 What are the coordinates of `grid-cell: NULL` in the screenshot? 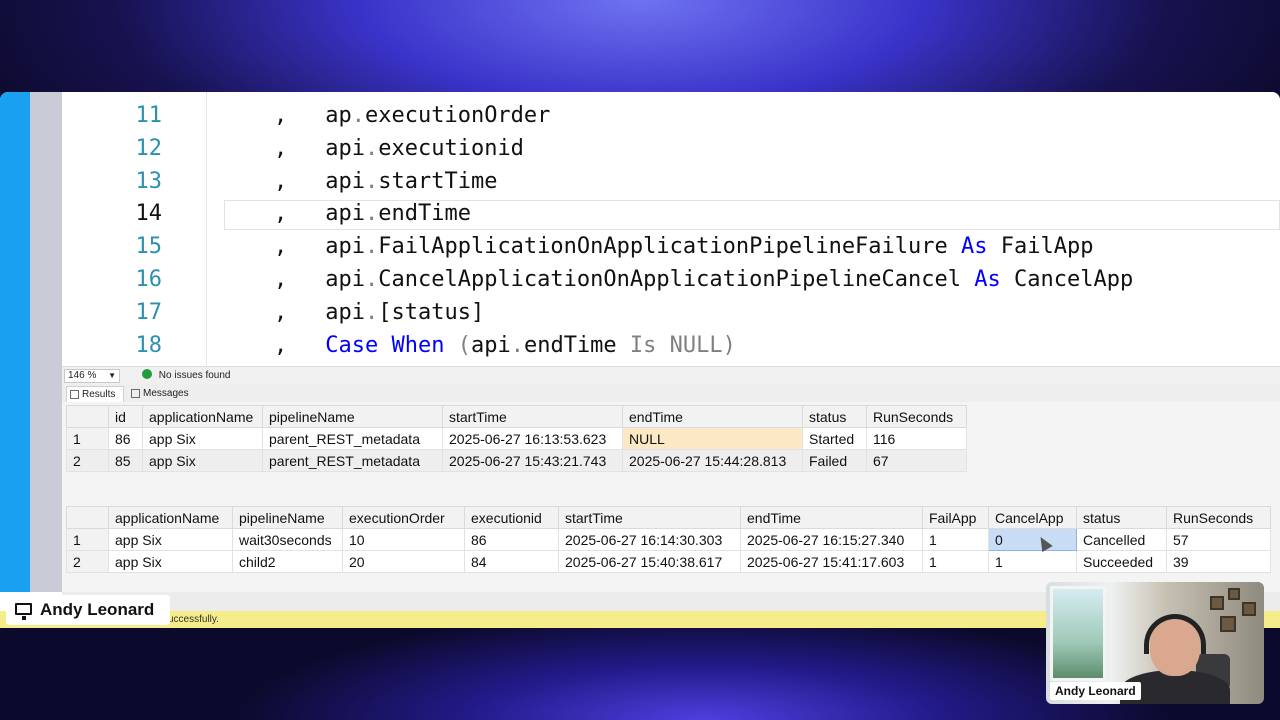 It's located at (712, 438).